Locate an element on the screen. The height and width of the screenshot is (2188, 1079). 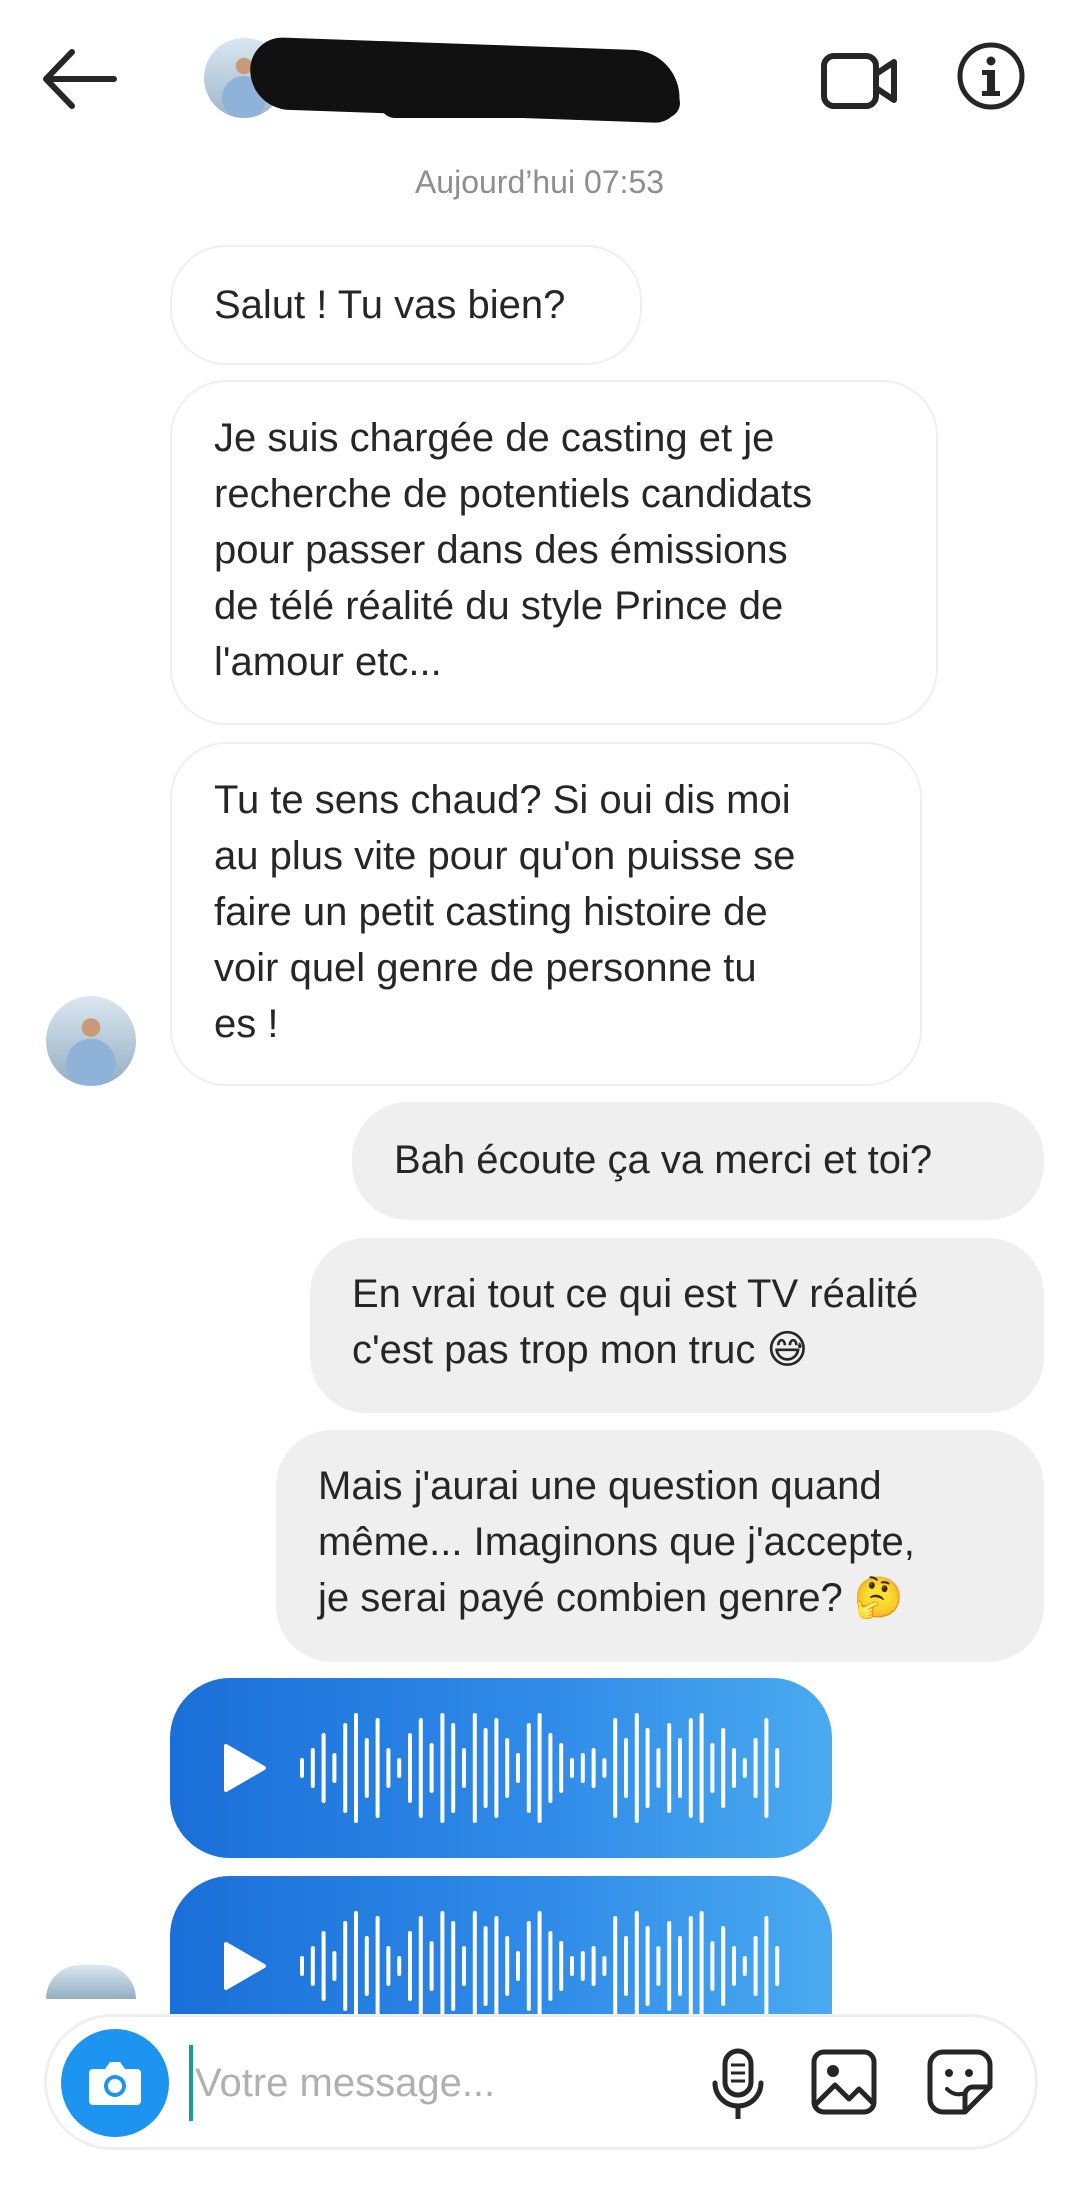
conversation-timestamp: Aujourd’hui 07:53 is located at coordinates (539, 182).